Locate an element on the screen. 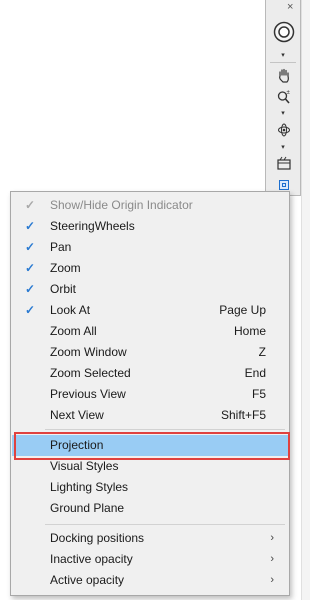 The width and height of the screenshot is (320, 600). menu-item-show-hide-origin-indicator: ✓ Show/Hide Origin Indicator is located at coordinates (150, 205).